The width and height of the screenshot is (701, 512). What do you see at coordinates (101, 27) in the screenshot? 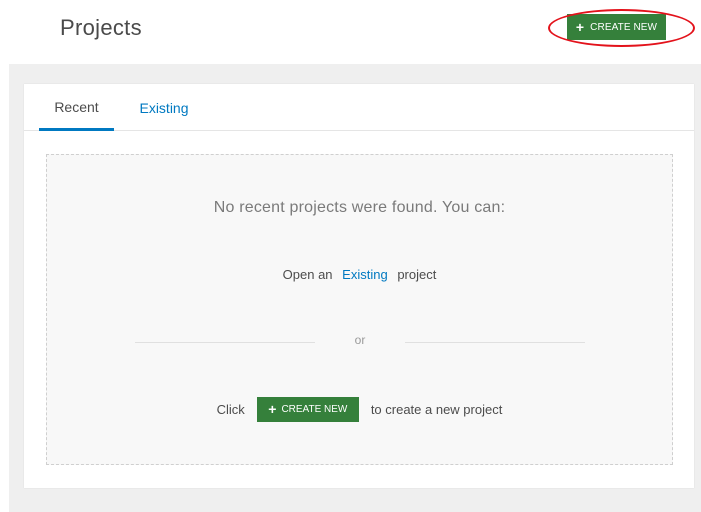
I see `page-title: Projects` at bounding box center [101, 27].